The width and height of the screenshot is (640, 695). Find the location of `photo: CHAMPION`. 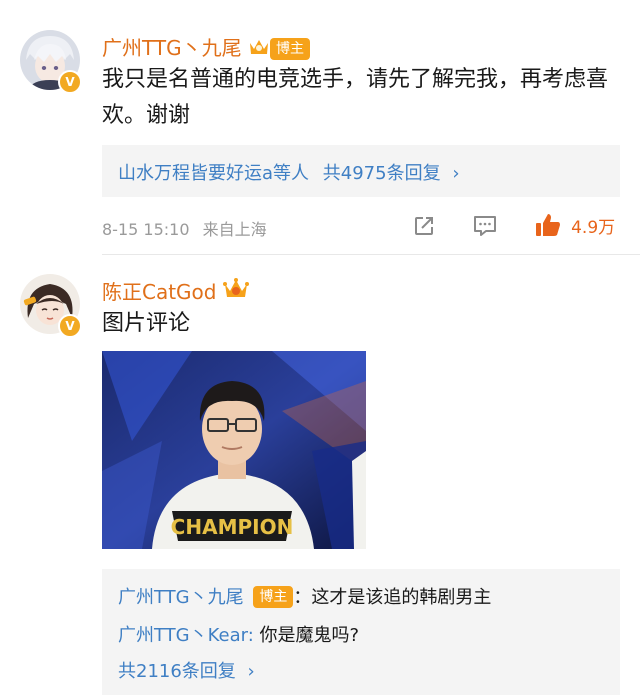

photo: CHAMPION is located at coordinates (234, 450).